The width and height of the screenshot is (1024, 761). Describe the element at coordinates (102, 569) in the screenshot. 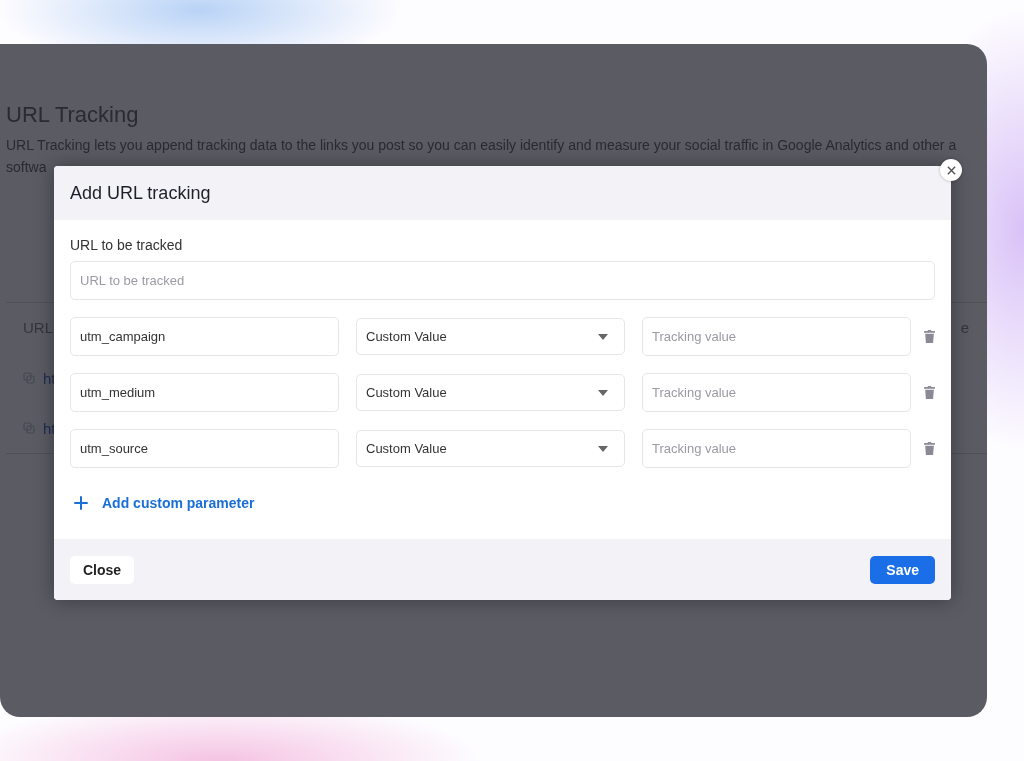

I see `close-button: Close` at that location.